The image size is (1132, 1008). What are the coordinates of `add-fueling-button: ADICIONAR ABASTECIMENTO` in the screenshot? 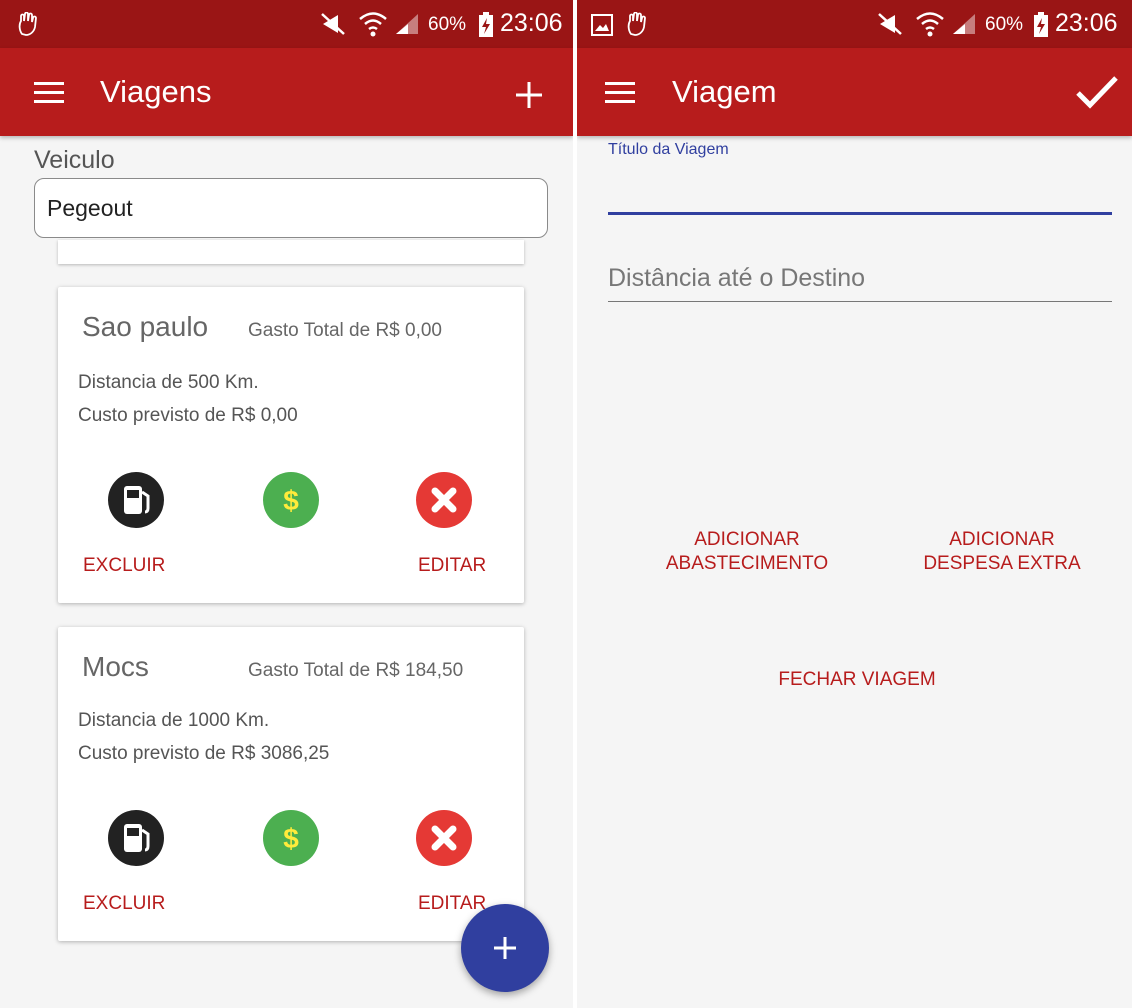 It's located at (747, 552).